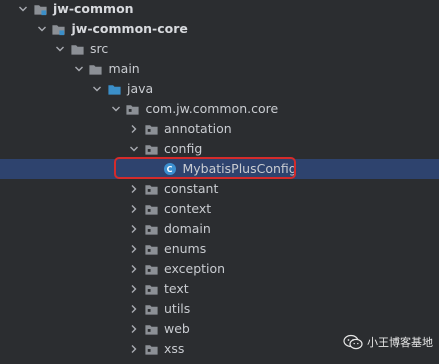 Image resolution: width=439 pixels, height=364 pixels. Describe the element at coordinates (219, 209) in the screenshot. I see `tree-row: context` at that location.